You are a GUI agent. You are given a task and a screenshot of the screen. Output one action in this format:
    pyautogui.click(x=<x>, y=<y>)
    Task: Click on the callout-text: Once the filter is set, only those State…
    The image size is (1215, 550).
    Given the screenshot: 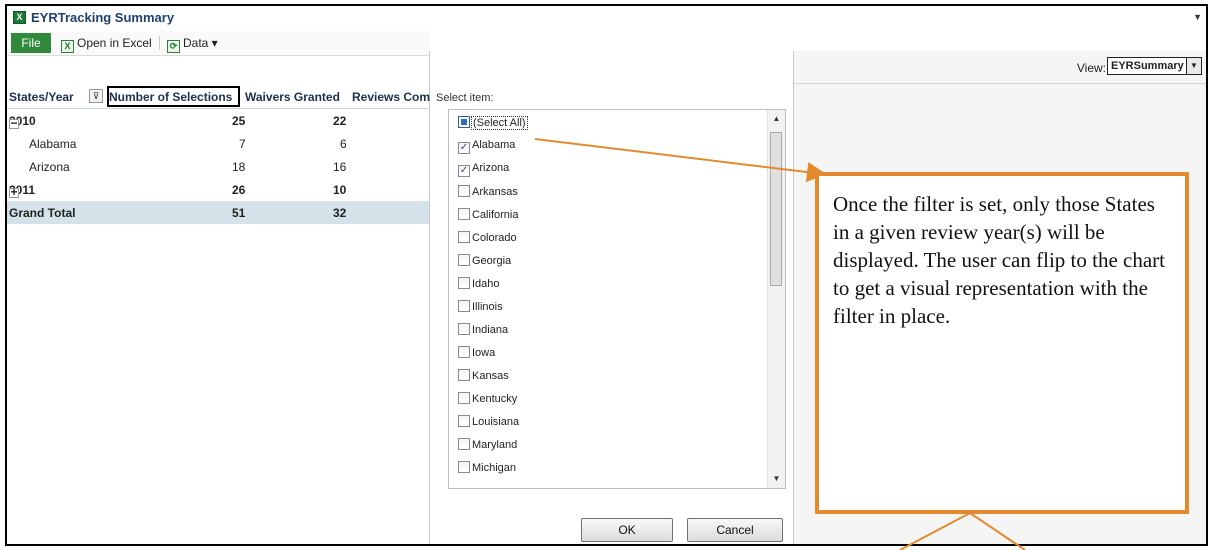 What is the action you would take?
    pyautogui.click(x=999, y=260)
    